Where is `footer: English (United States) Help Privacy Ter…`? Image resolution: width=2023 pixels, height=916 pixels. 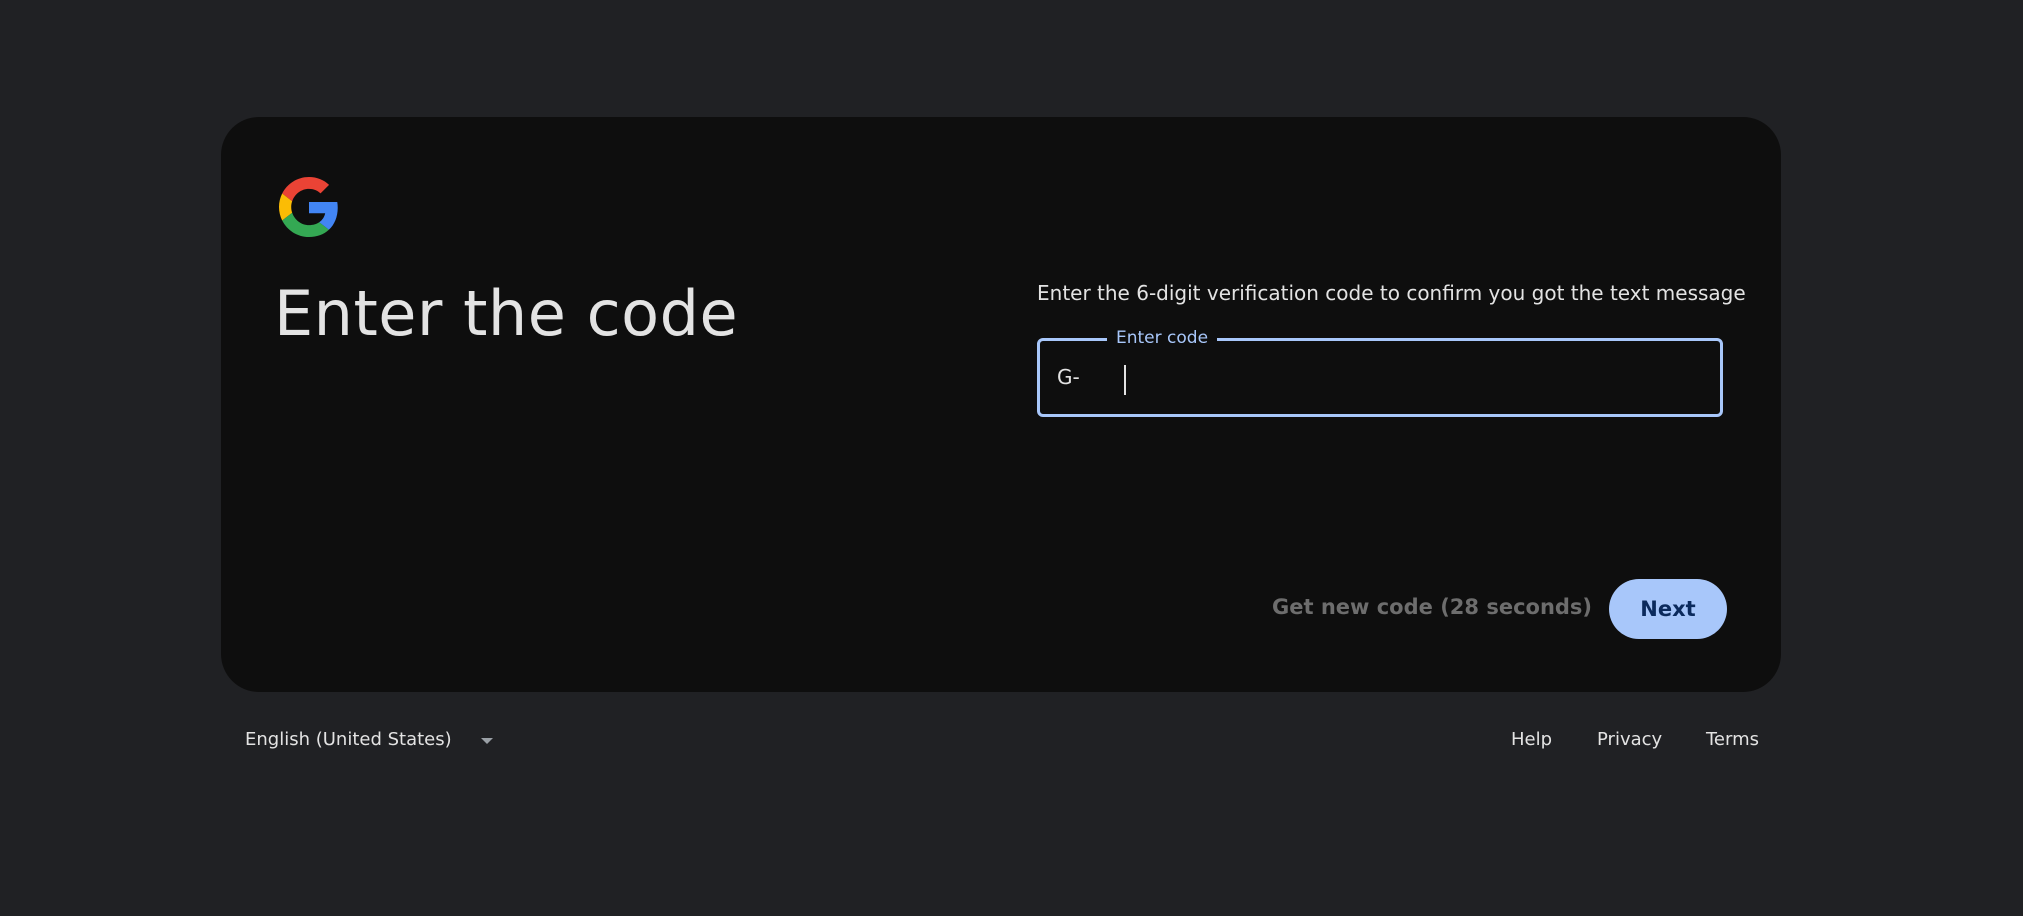
footer: English (United States) Help Privacy Ter… is located at coordinates (1011, 742).